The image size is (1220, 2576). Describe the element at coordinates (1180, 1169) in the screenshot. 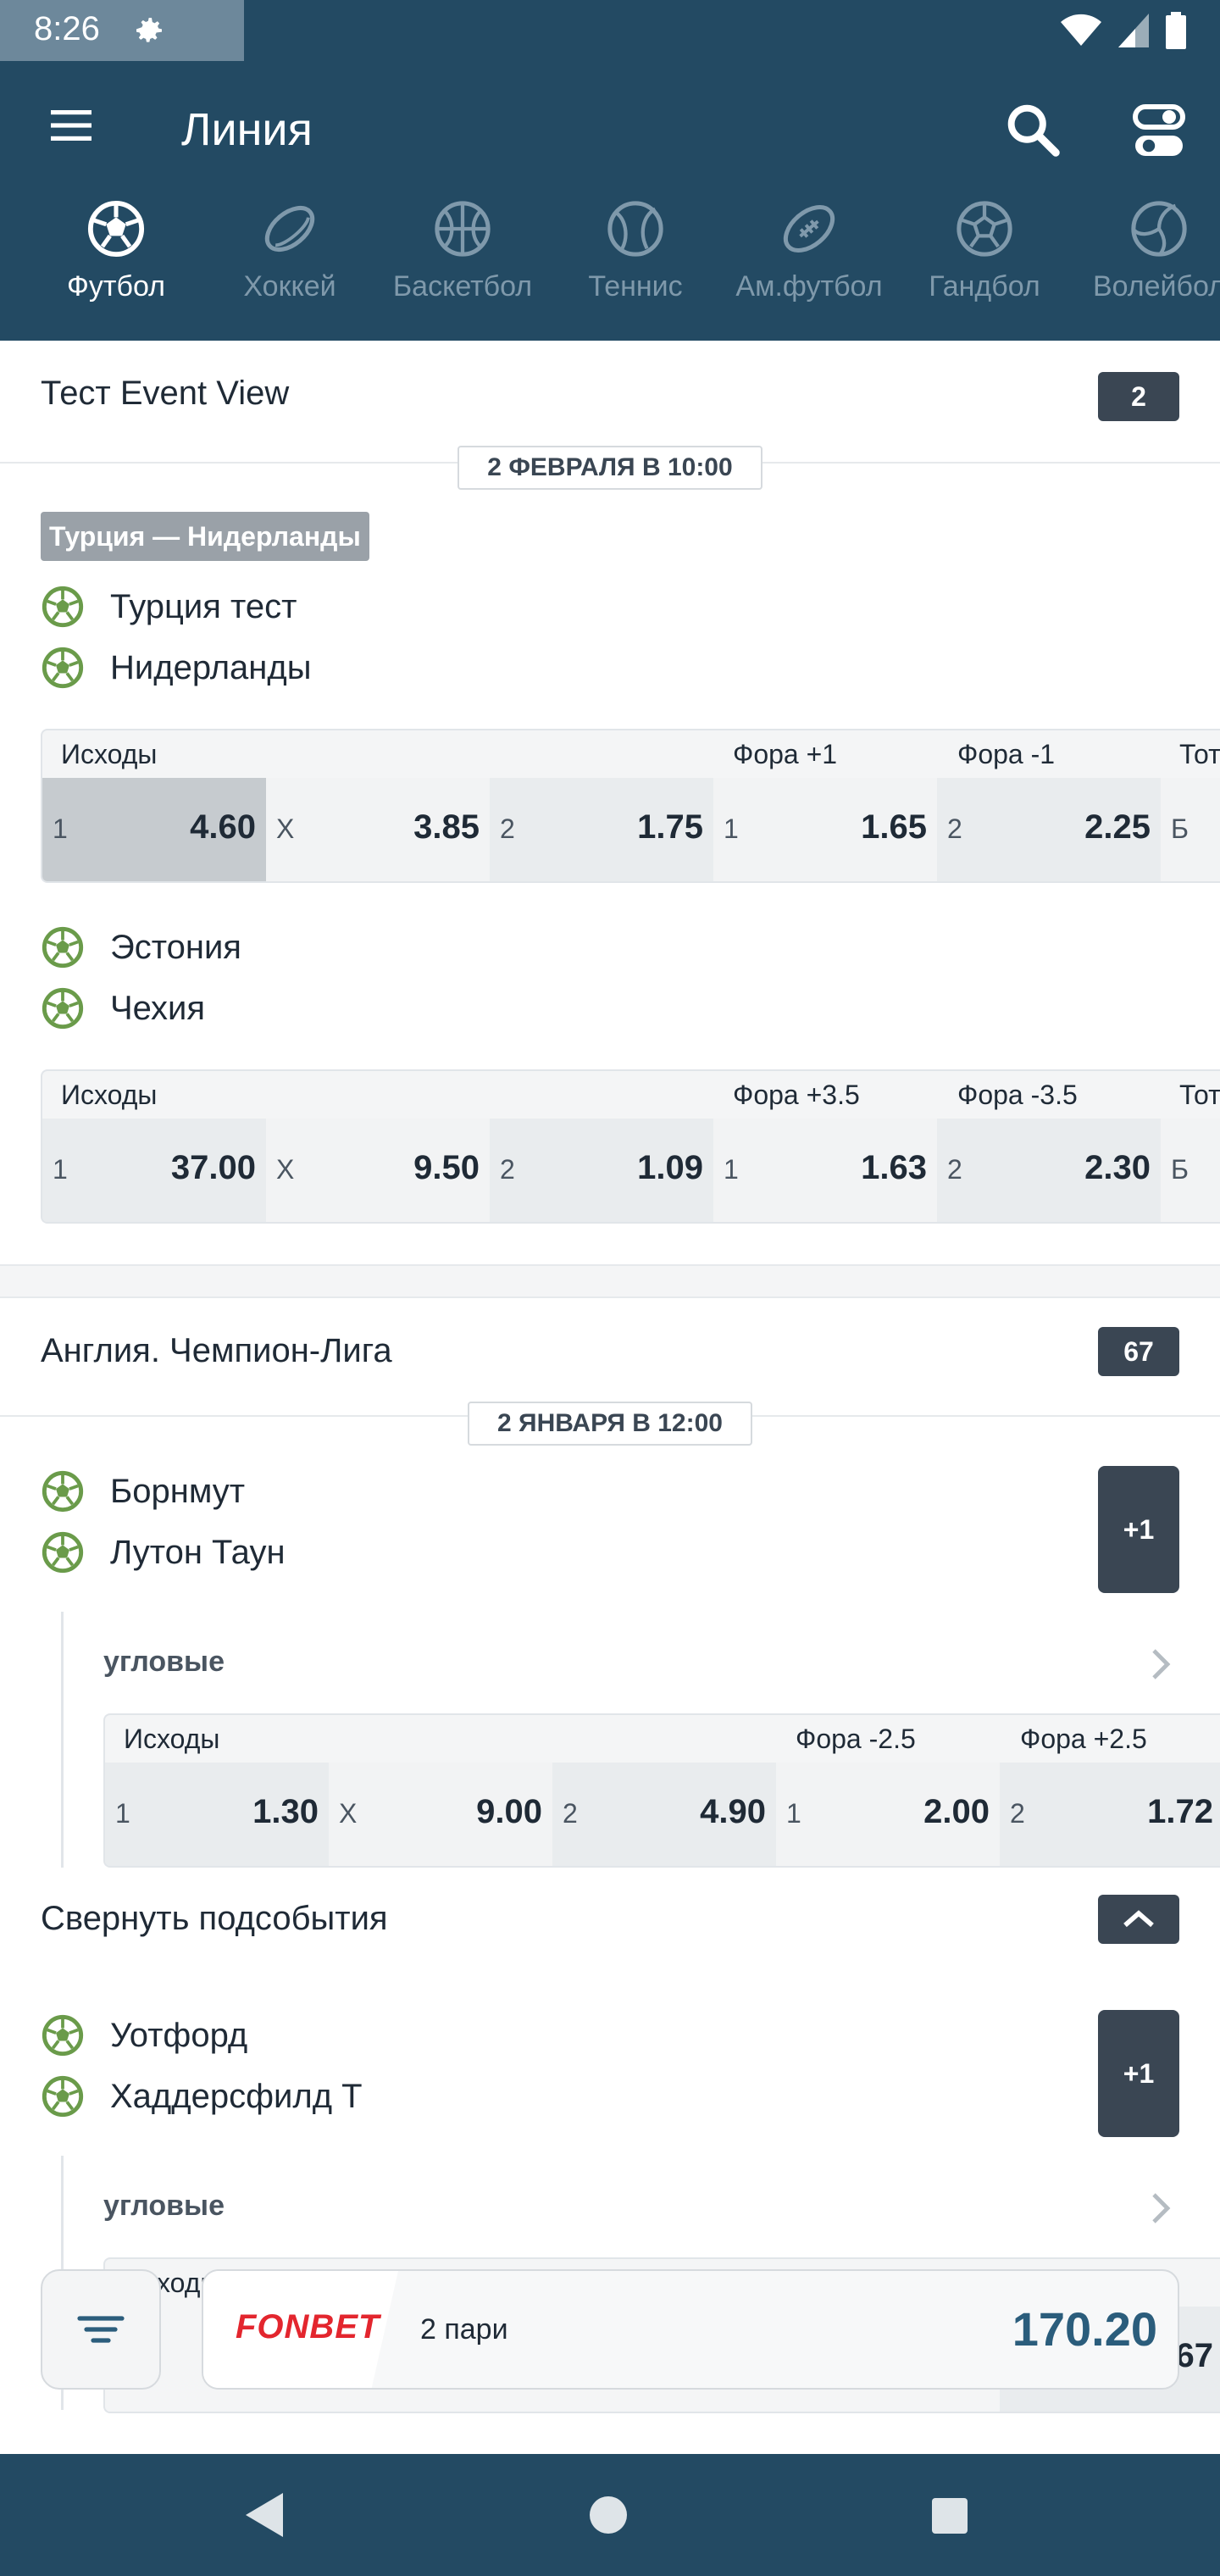

I see `odds-label: Б` at that location.